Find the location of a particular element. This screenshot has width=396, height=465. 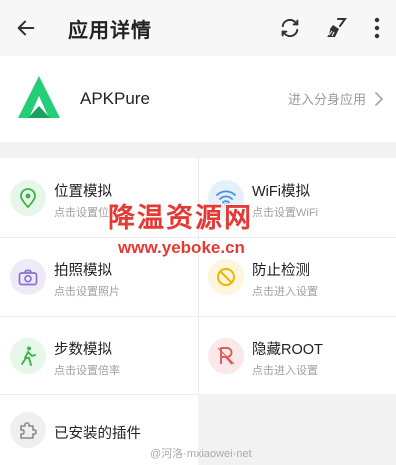

walking-icon is located at coordinates (28, 356).